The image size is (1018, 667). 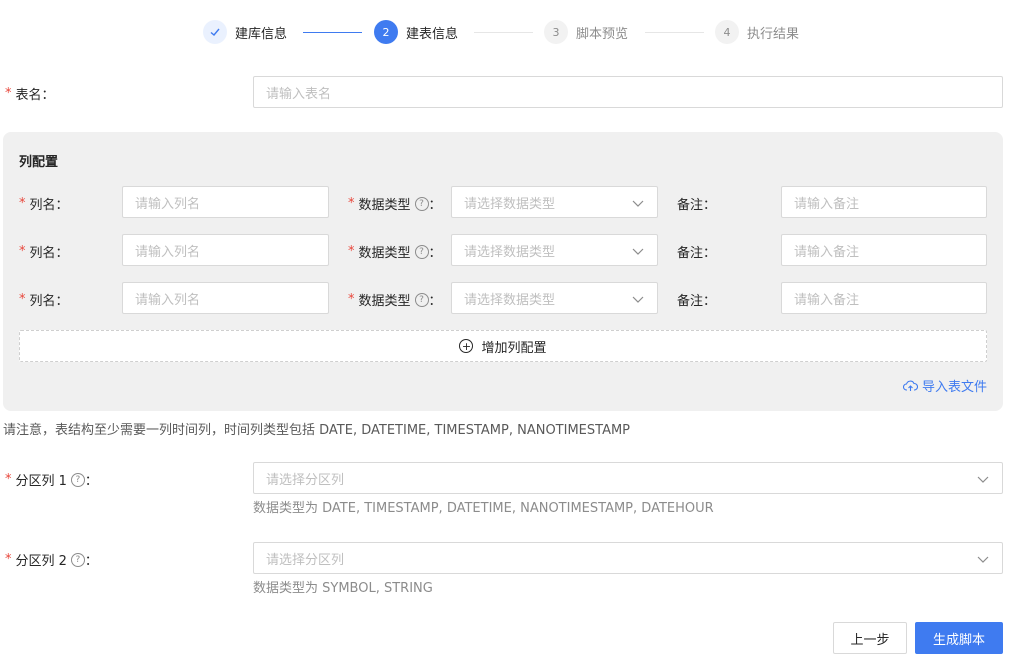 I want to click on check-icon, so click(x=215, y=32).